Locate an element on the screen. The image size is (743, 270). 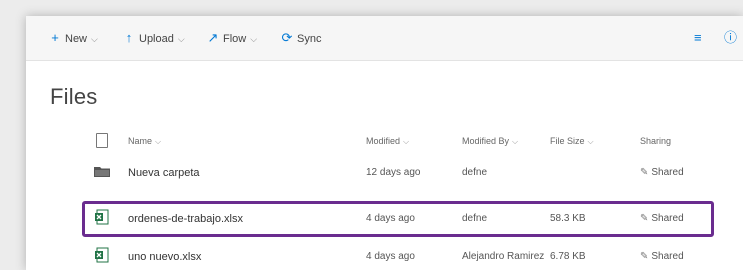
file-size-header-label: File Size is located at coordinates (567, 141).